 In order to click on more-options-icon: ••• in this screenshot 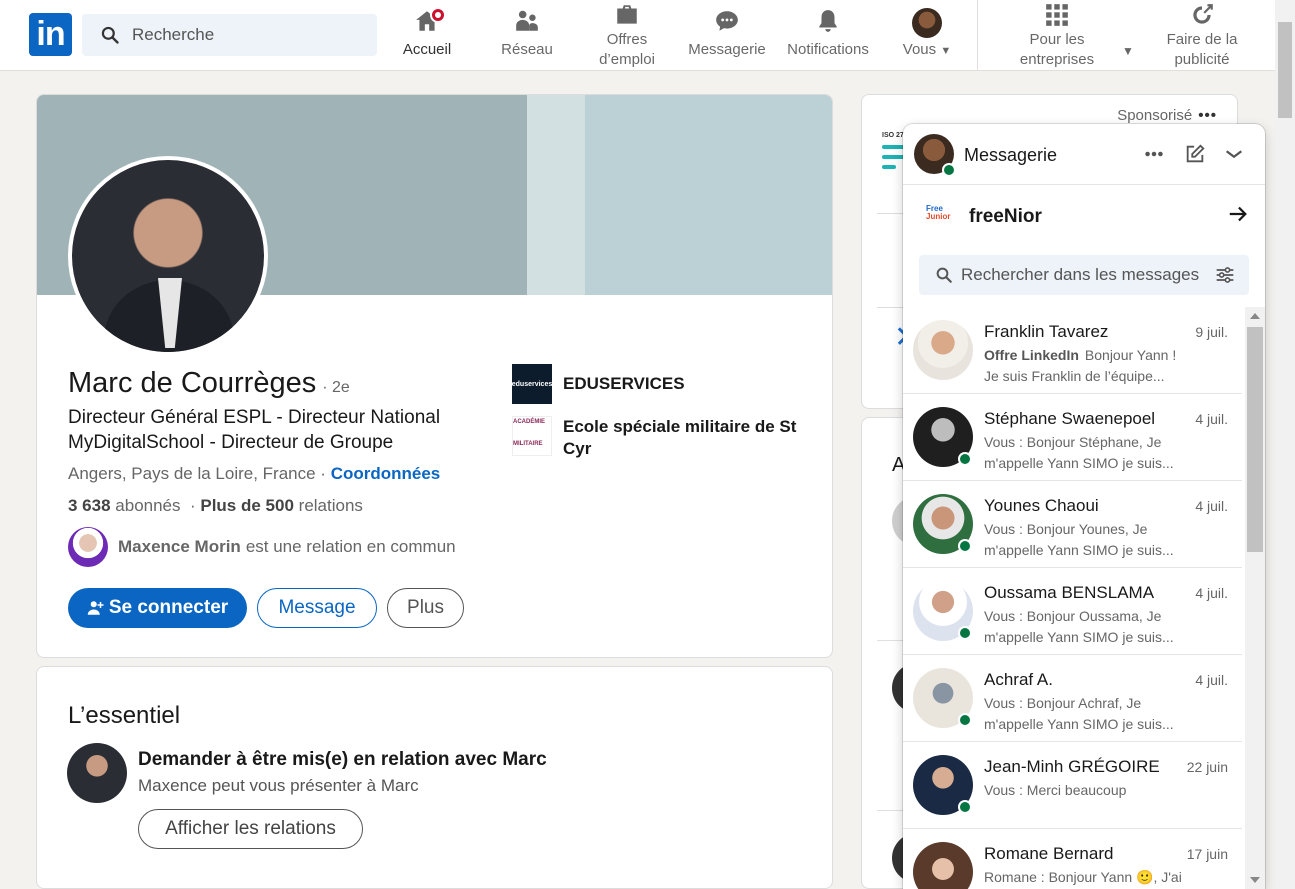, I will do `click(1207, 115)`.